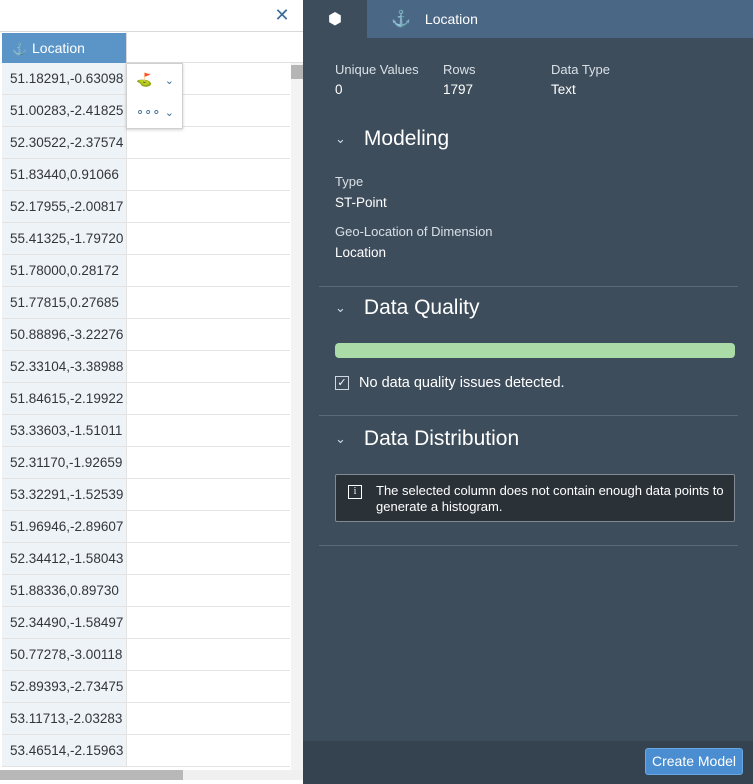 This screenshot has height=784, width=753. Describe the element at coordinates (581, 69) in the screenshot. I see `stat-label: Data Type` at that location.